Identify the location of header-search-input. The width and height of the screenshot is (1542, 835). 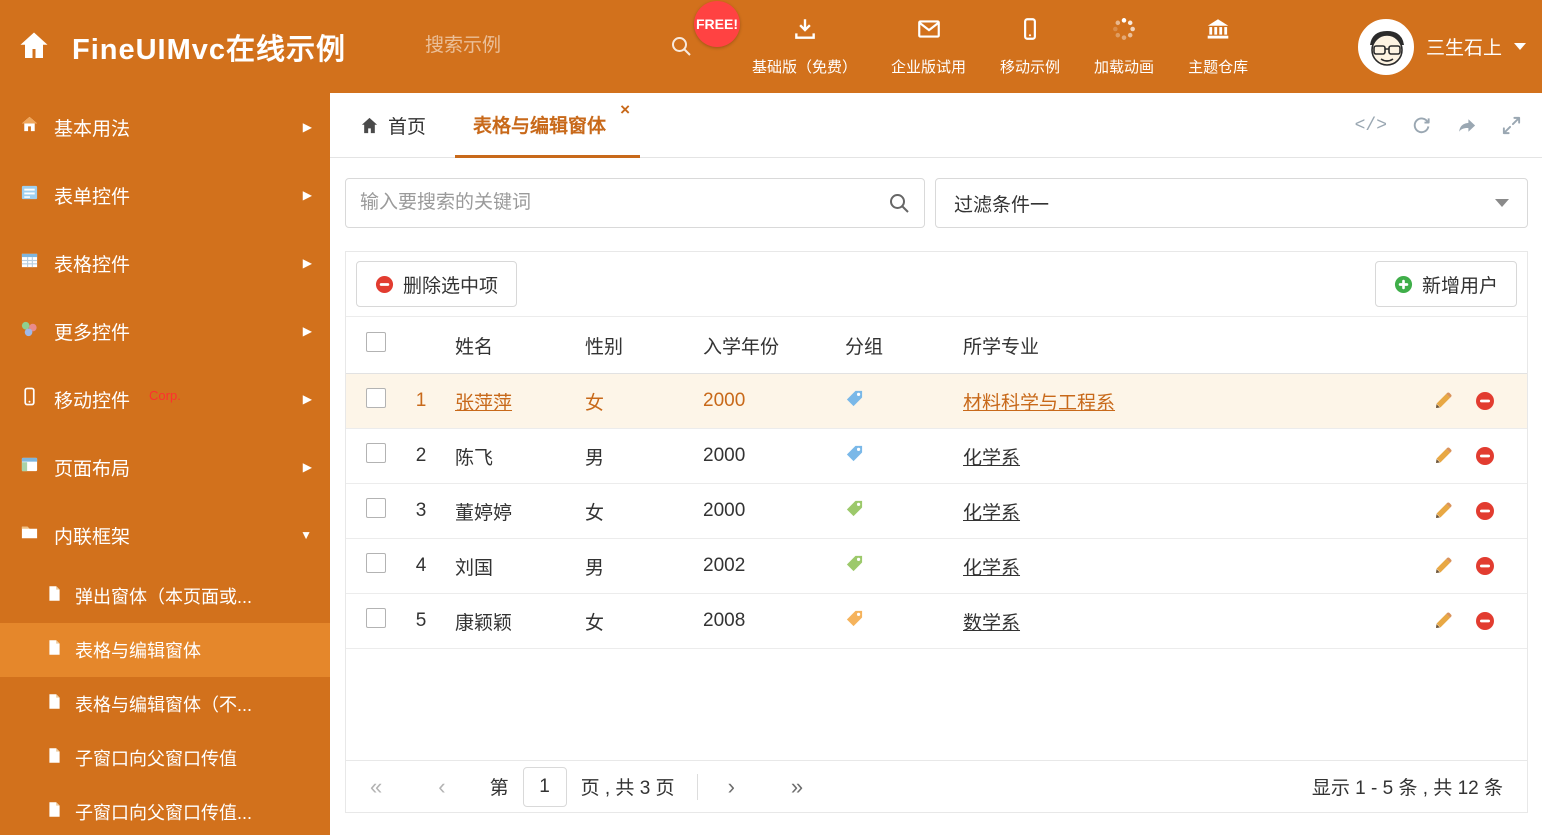
(547, 46).